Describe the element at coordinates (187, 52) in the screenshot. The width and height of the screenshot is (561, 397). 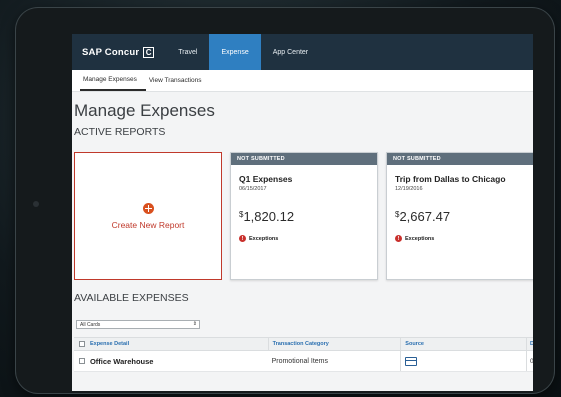
I see `nav-item-travel: Travel` at that location.